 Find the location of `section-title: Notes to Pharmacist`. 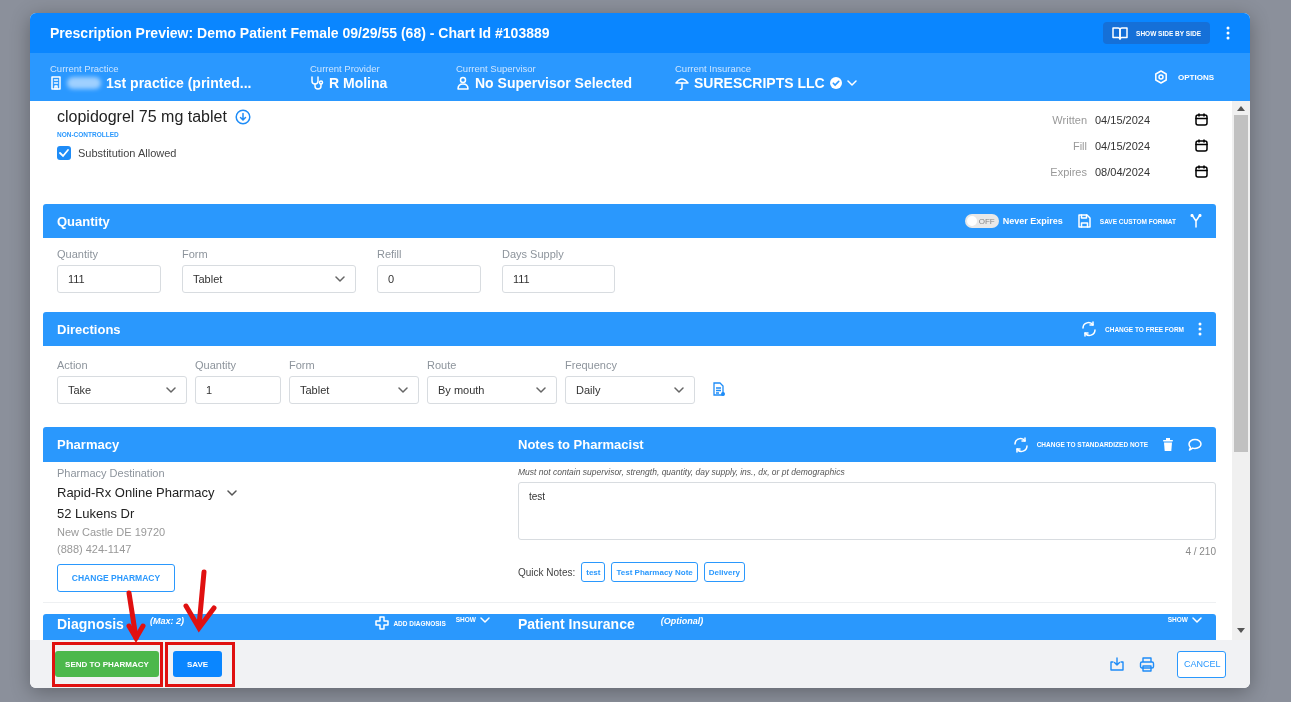

section-title: Notes to Pharmacist is located at coordinates (581, 444).